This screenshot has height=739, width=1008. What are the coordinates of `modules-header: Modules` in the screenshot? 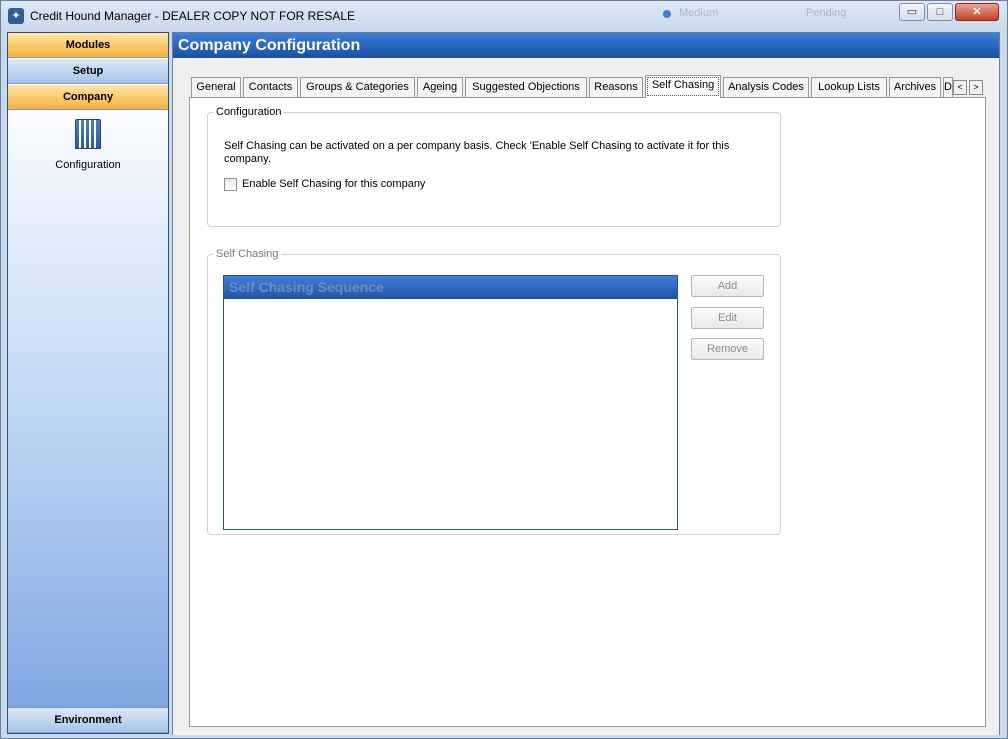 It's located at (88, 45).